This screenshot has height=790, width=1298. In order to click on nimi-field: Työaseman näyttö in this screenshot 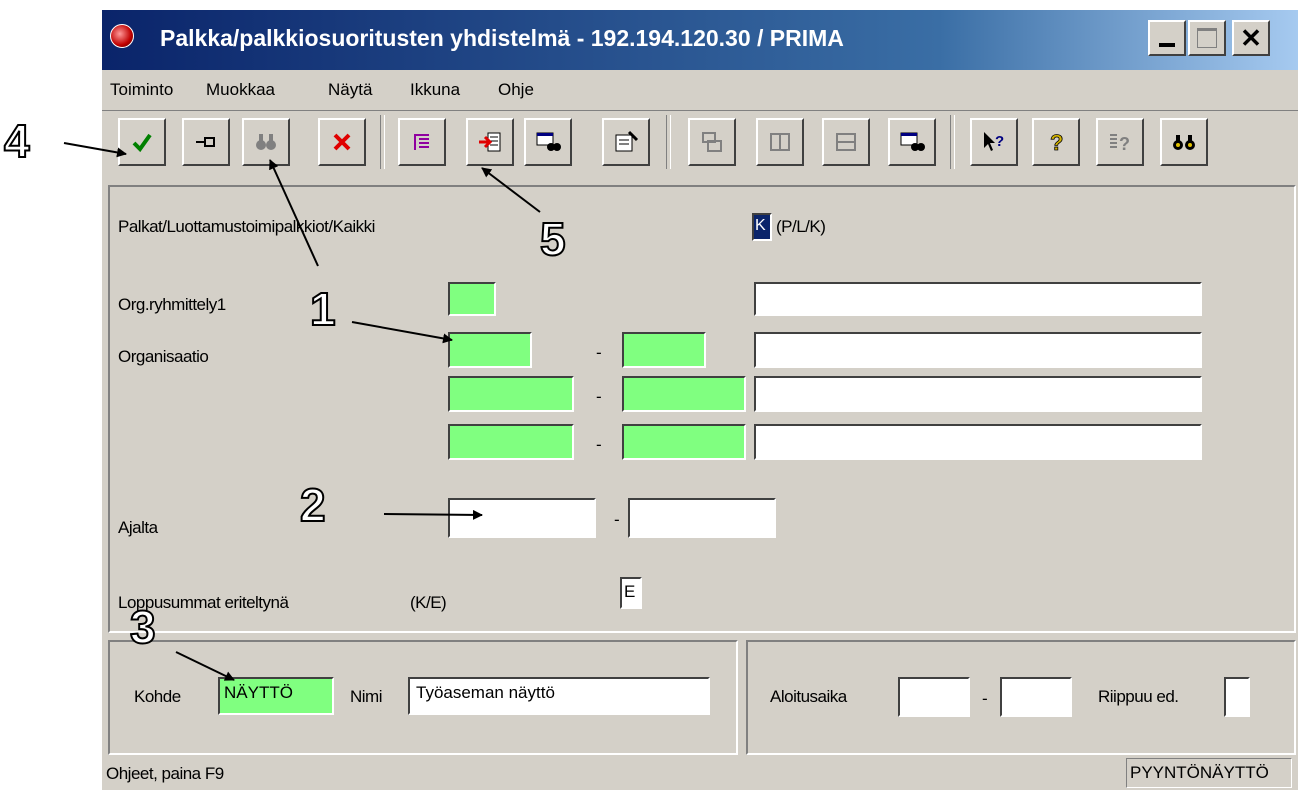, I will do `click(559, 696)`.